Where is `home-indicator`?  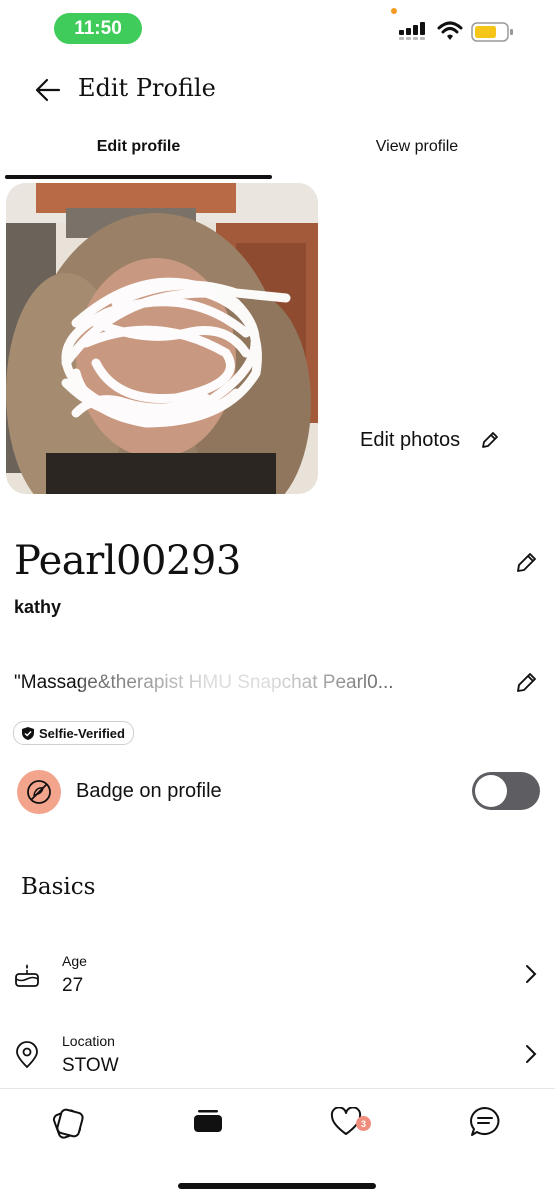 home-indicator is located at coordinates (277, 1186).